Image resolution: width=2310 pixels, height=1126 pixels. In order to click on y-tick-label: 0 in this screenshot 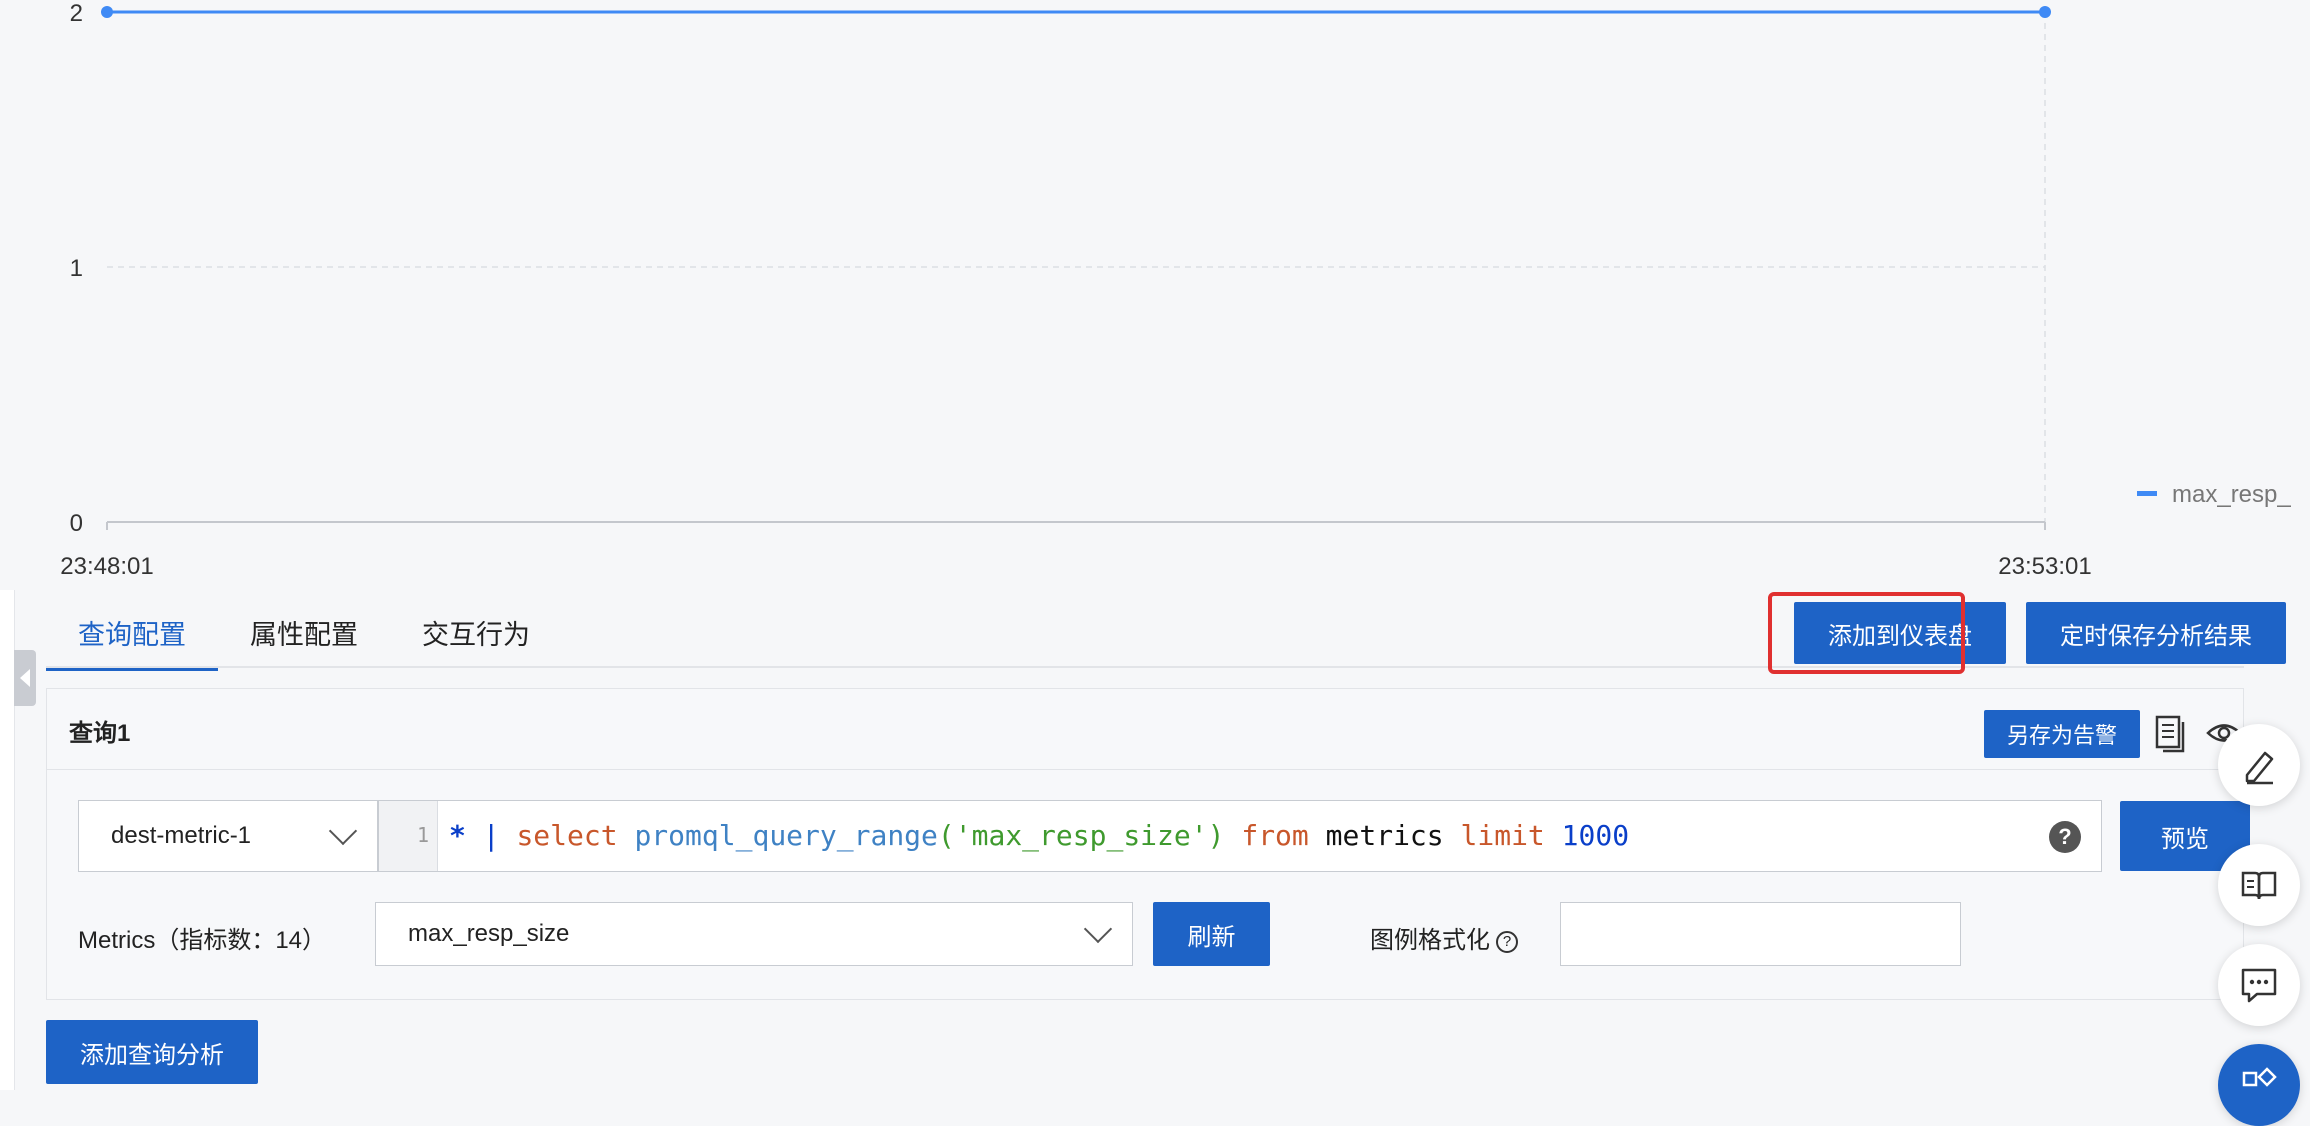, I will do `click(76, 523)`.